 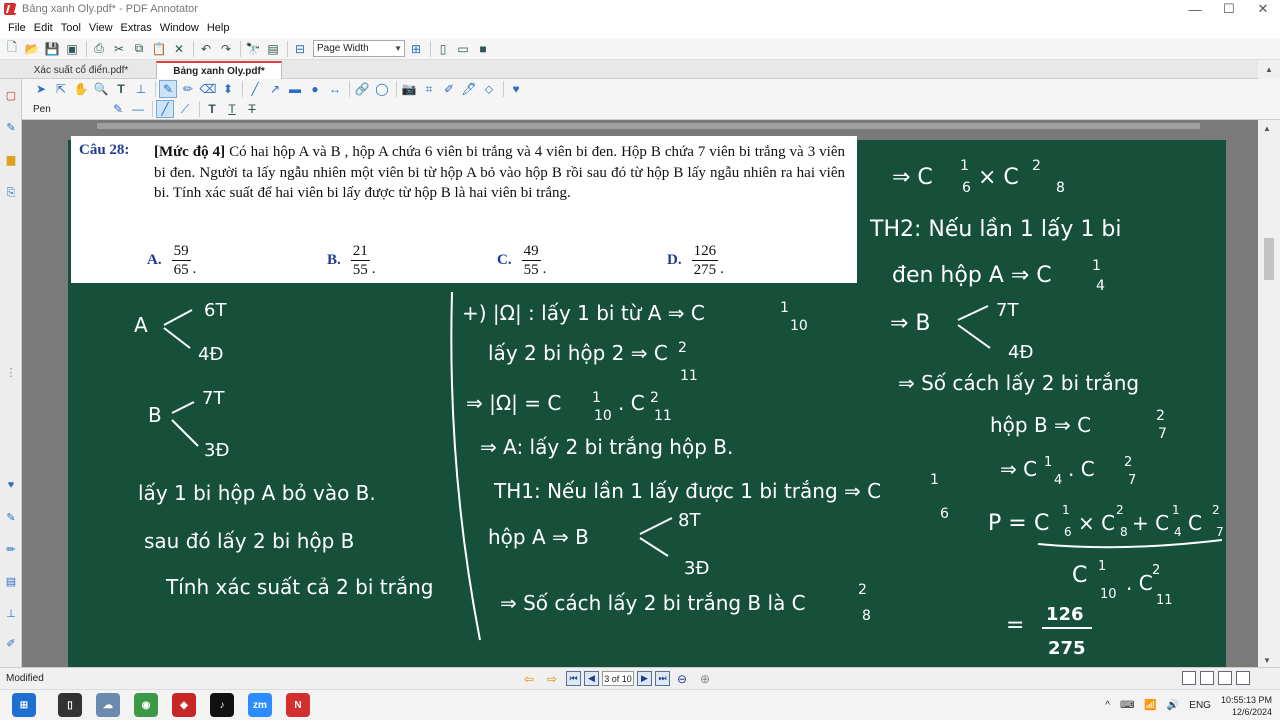 What do you see at coordinates (71, 28) in the screenshot?
I see `menu-tool: Tool` at bounding box center [71, 28].